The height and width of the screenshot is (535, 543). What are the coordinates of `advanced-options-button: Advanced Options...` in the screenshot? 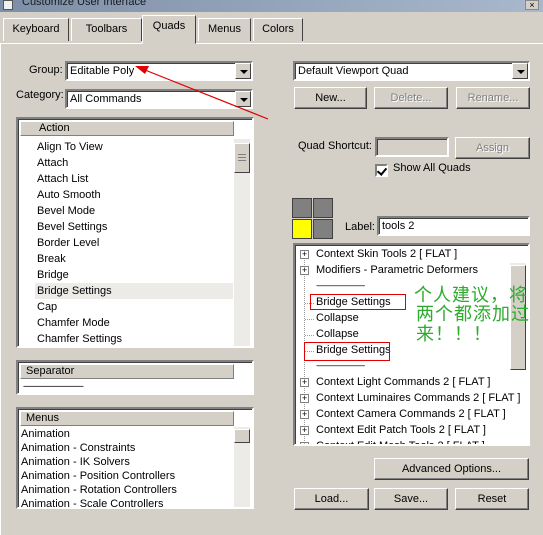 It's located at (451, 469).